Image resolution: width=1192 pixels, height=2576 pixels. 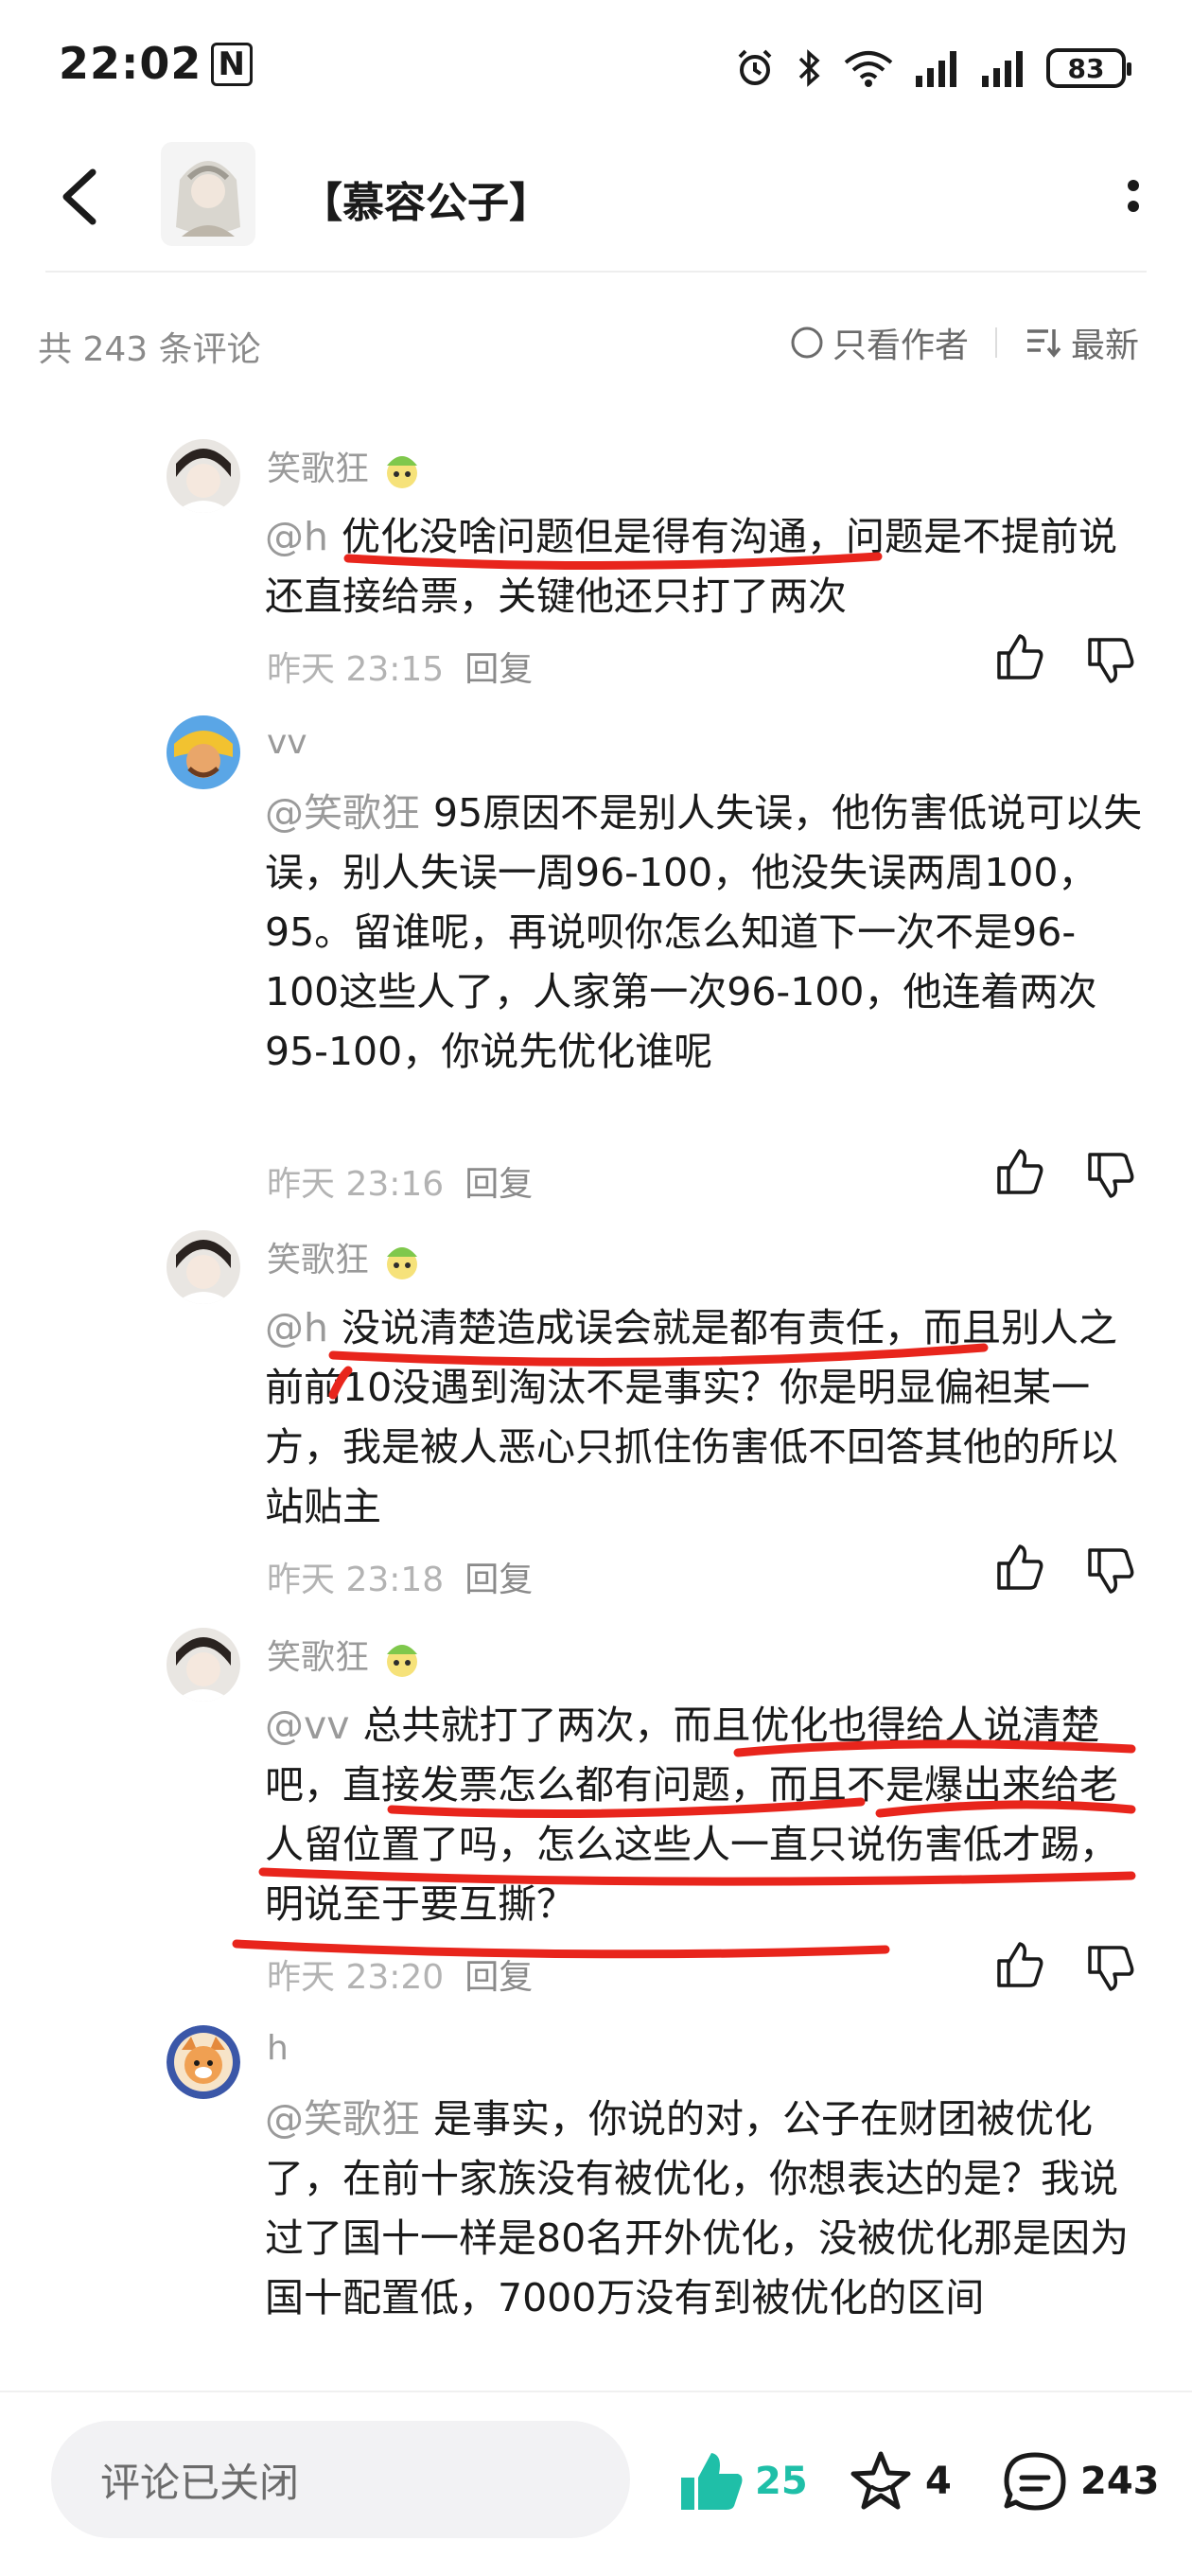 What do you see at coordinates (200, 2482) in the screenshot?
I see `comment-closed-label: 评论已关闭` at bounding box center [200, 2482].